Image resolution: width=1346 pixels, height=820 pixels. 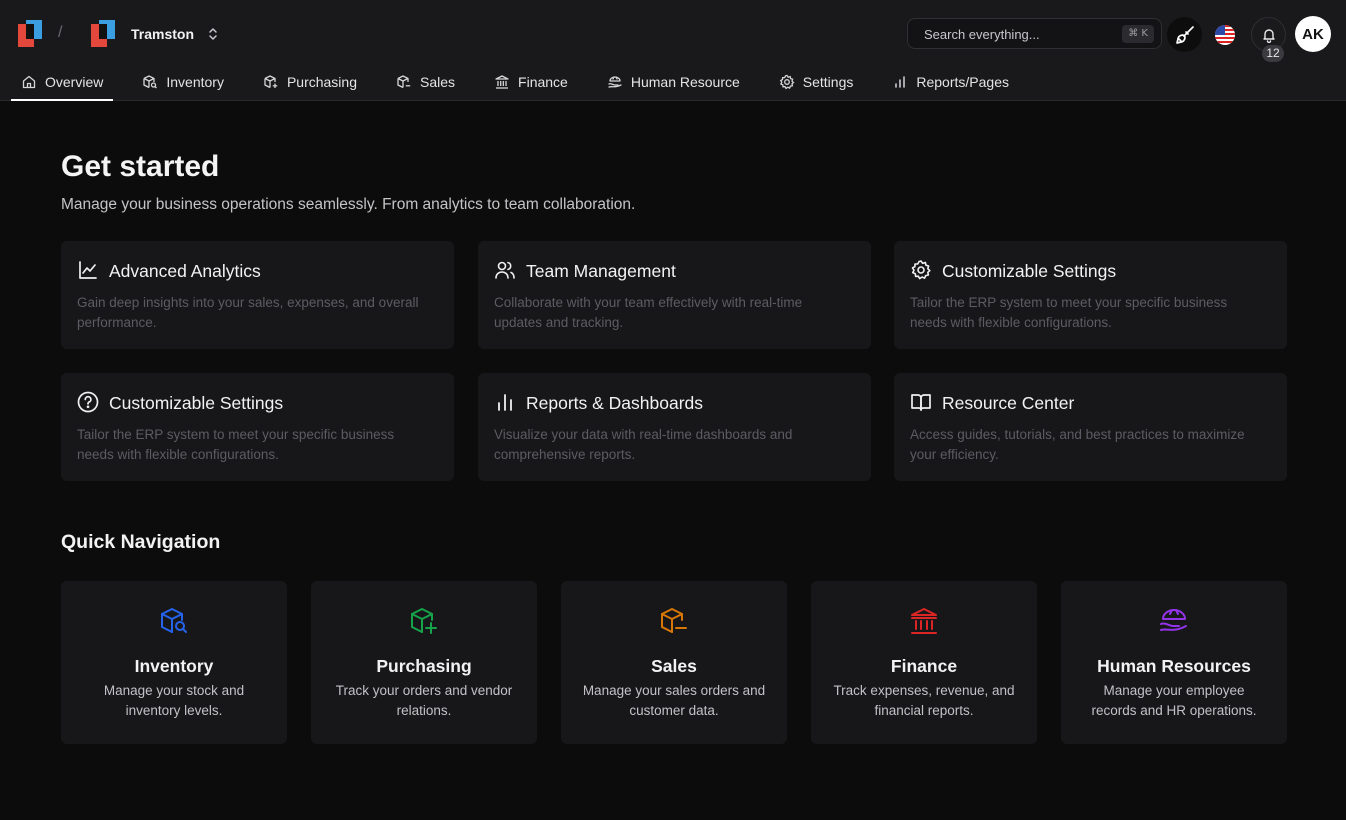 I want to click on tab-label: Sales, so click(x=438, y=82).